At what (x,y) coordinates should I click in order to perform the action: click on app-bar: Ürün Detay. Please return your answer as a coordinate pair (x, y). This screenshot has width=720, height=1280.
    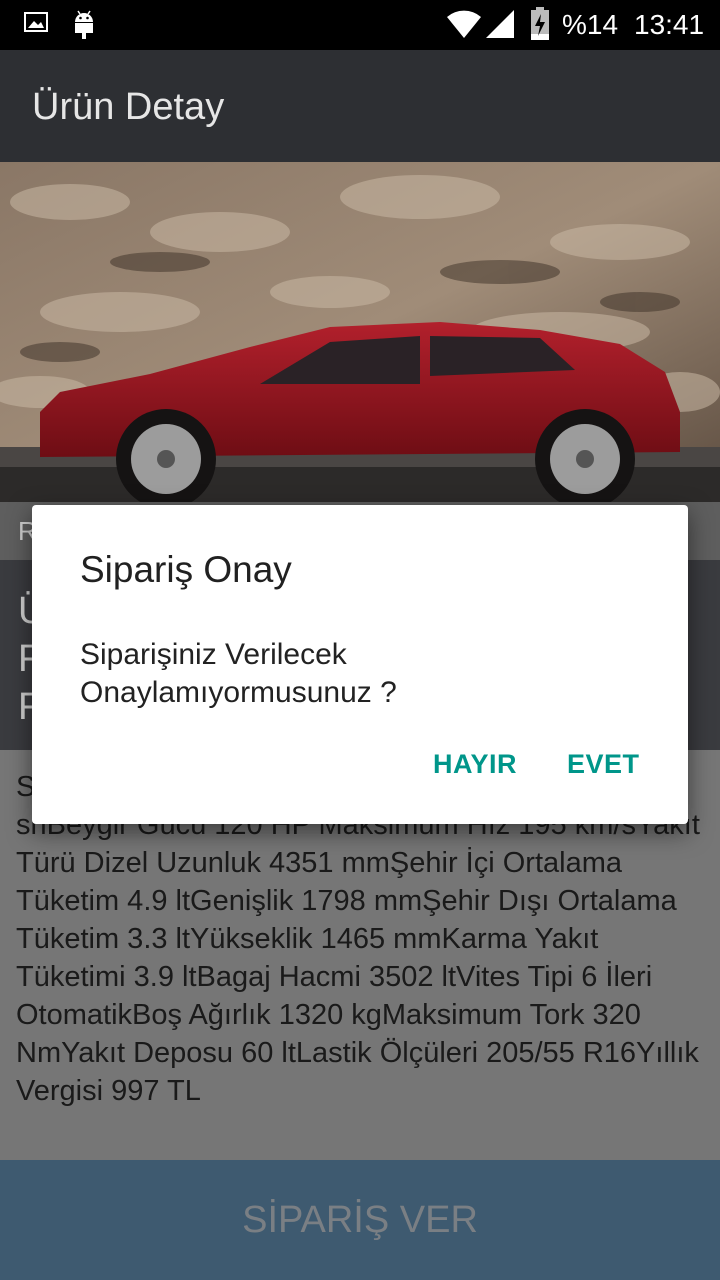
    Looking at the image, I should click on (360, 106).